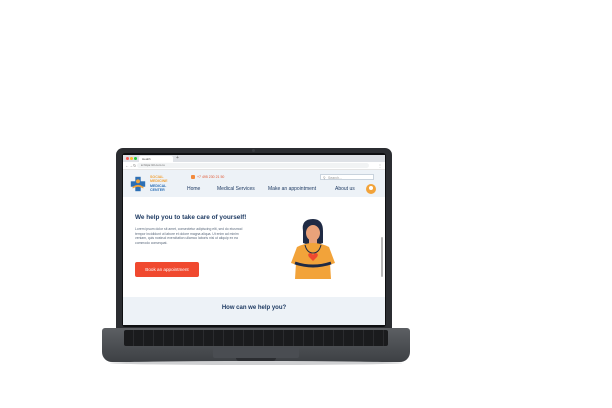 The height and width of the screenshot is (408, 612). I want to click on nav-home: Home, so click(193, 189).